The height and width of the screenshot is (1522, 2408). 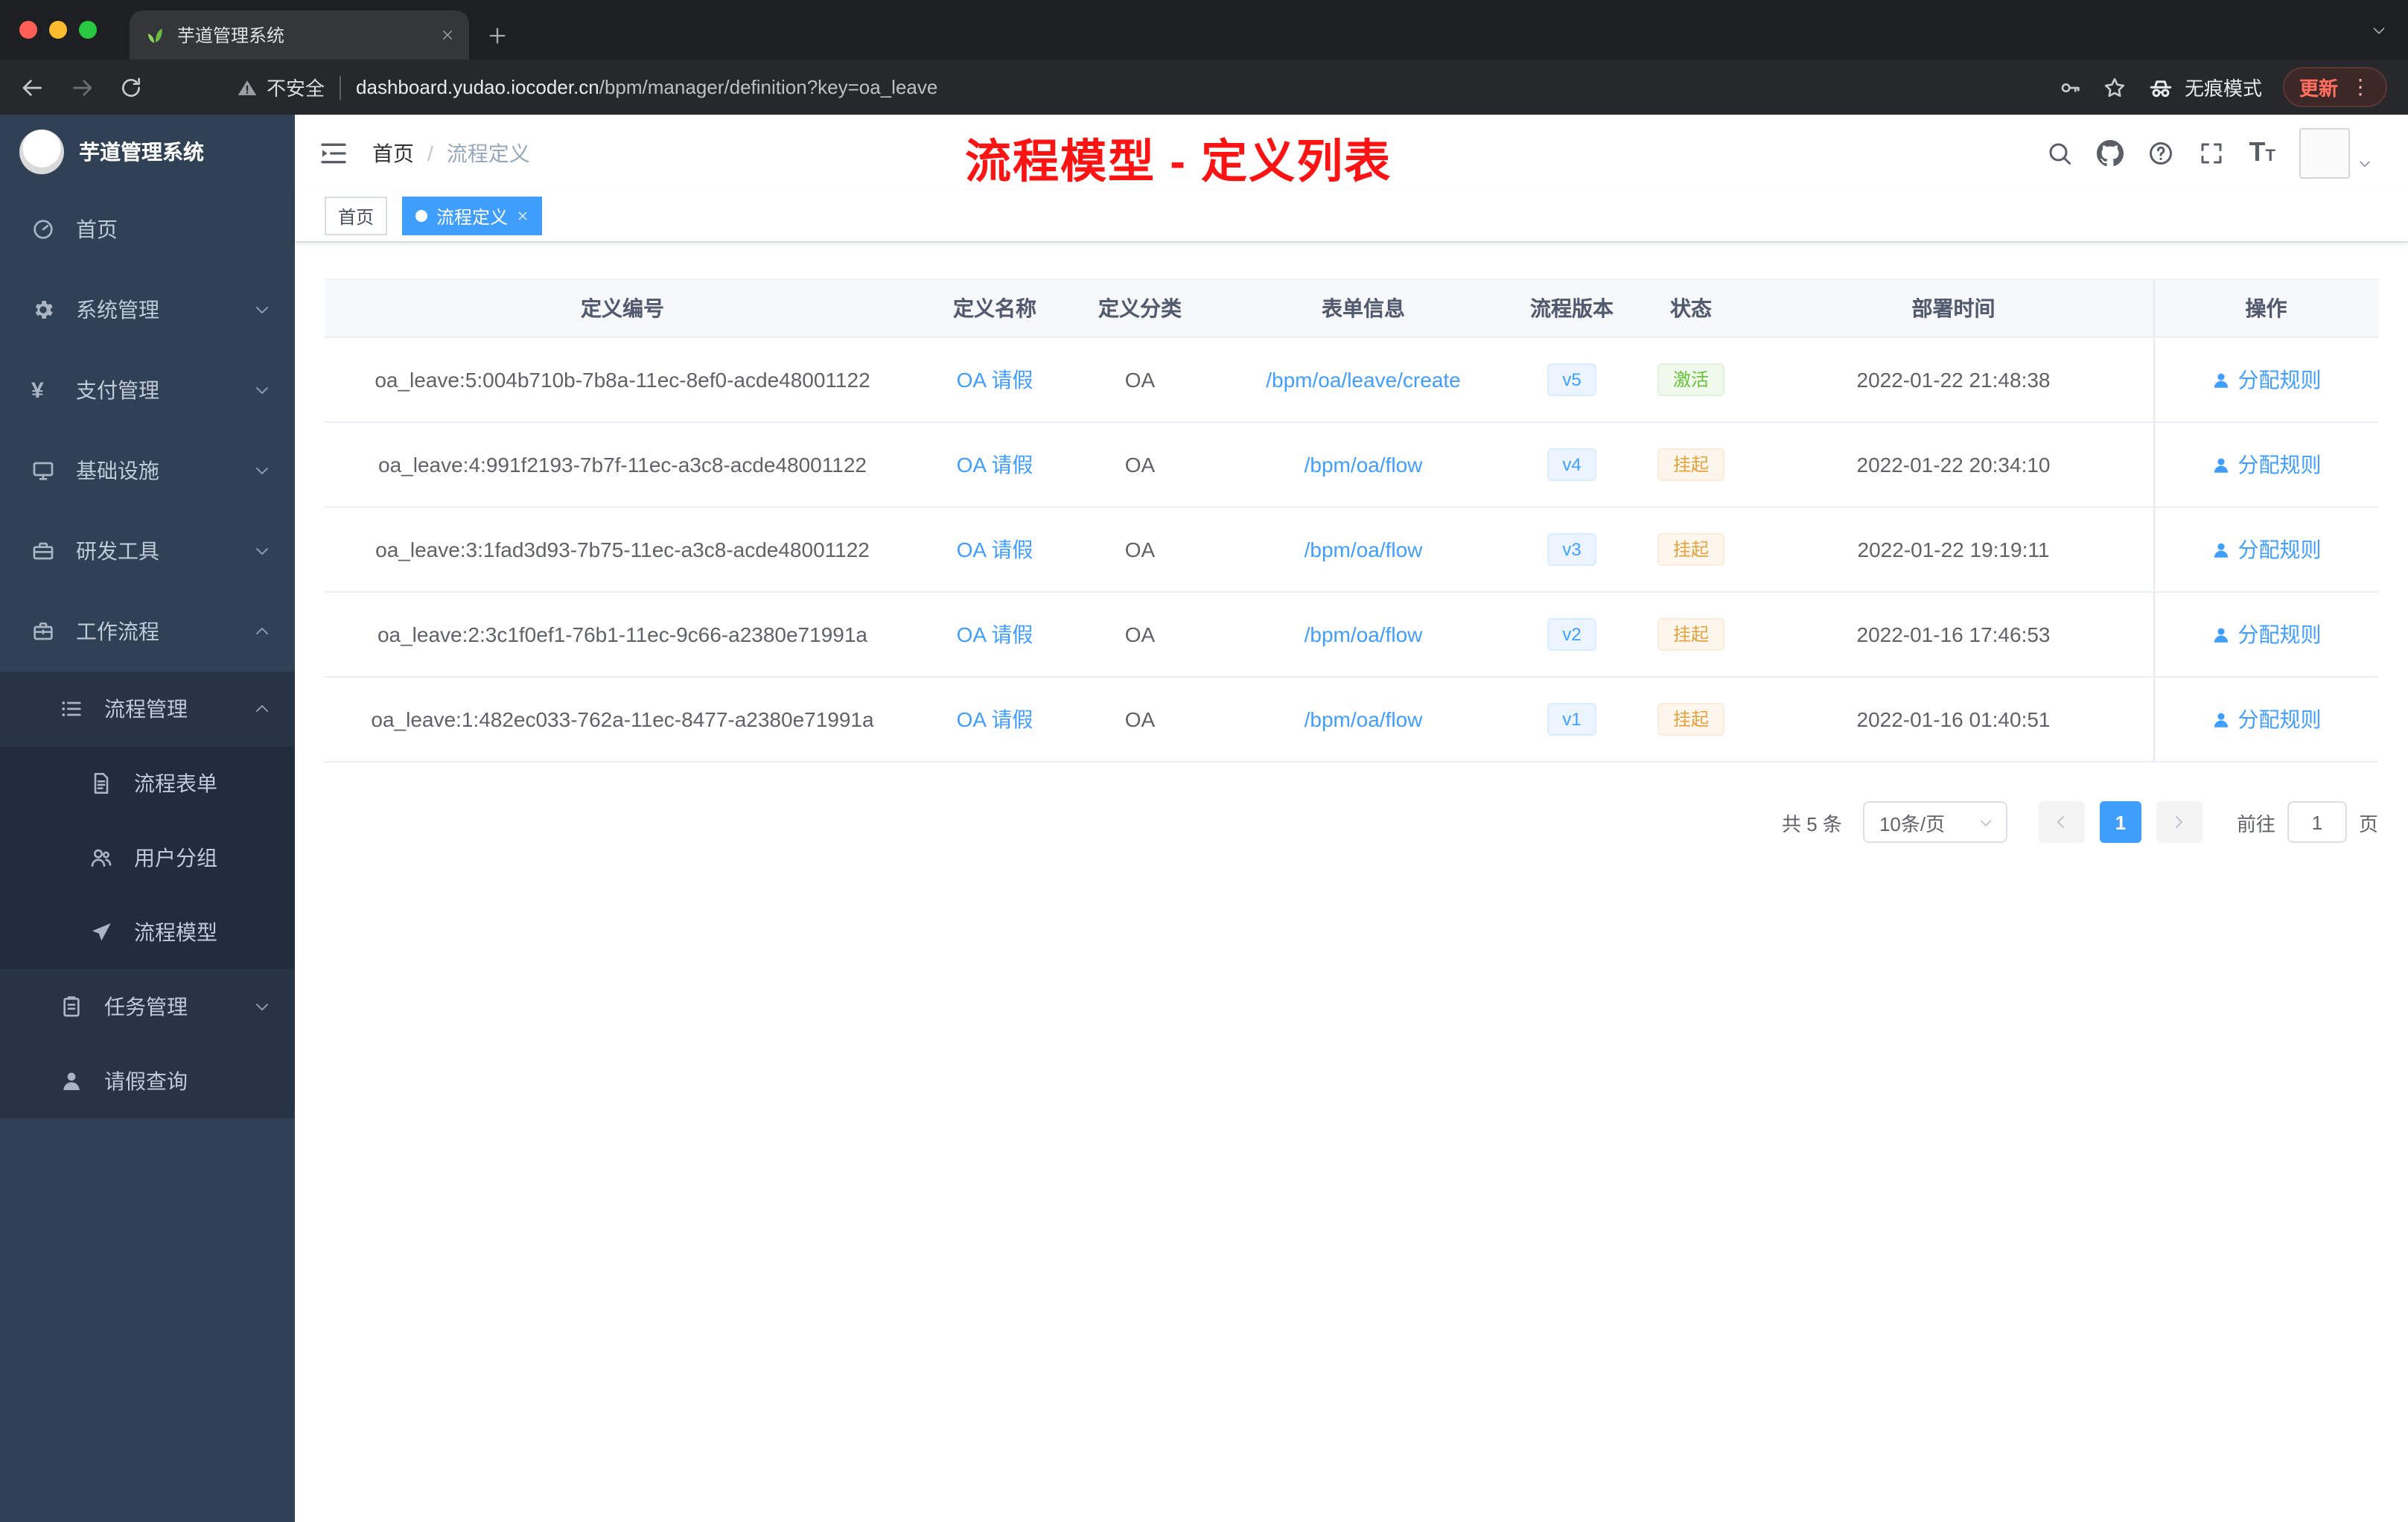 What do you see at coordinates (1571, 719) in the screenshot?
I see `version-tag: v1` at bounding box center [1571, 719].